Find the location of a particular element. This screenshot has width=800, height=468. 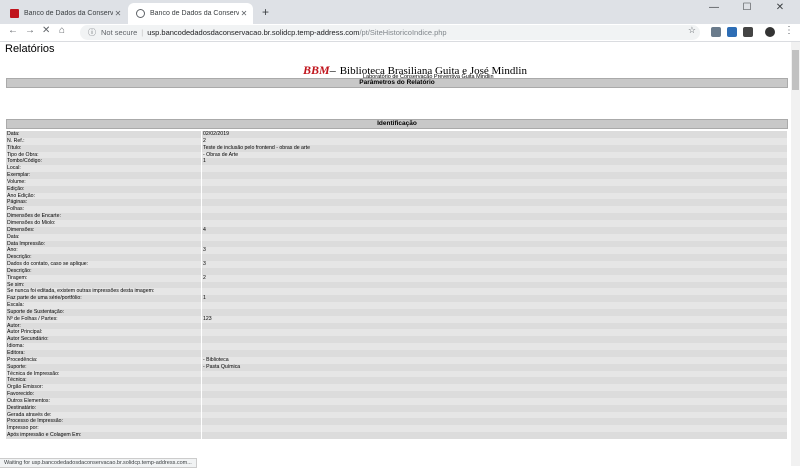

table-row: Dimensões: 4 is located at coordinates (396, 230).